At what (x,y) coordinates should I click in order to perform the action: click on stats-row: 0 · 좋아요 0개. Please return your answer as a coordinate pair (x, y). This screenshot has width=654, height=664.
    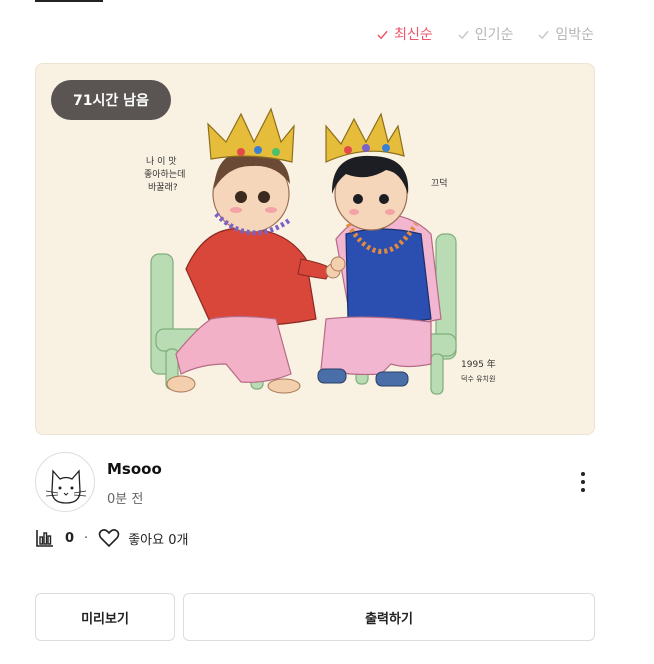
    Looking at the image, I should click on (111, 538).